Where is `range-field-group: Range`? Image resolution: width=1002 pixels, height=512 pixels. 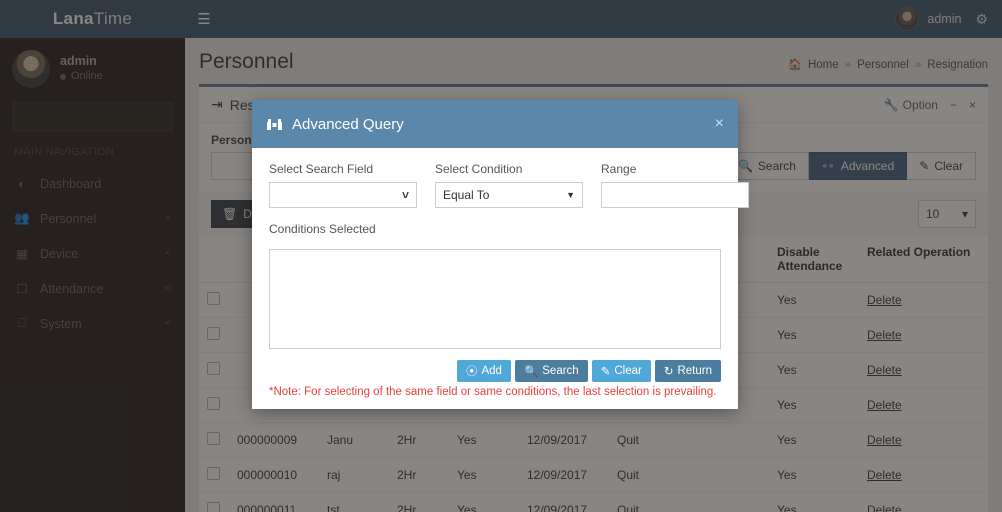
range-field-group: Range is located at coordinates (675, 185).